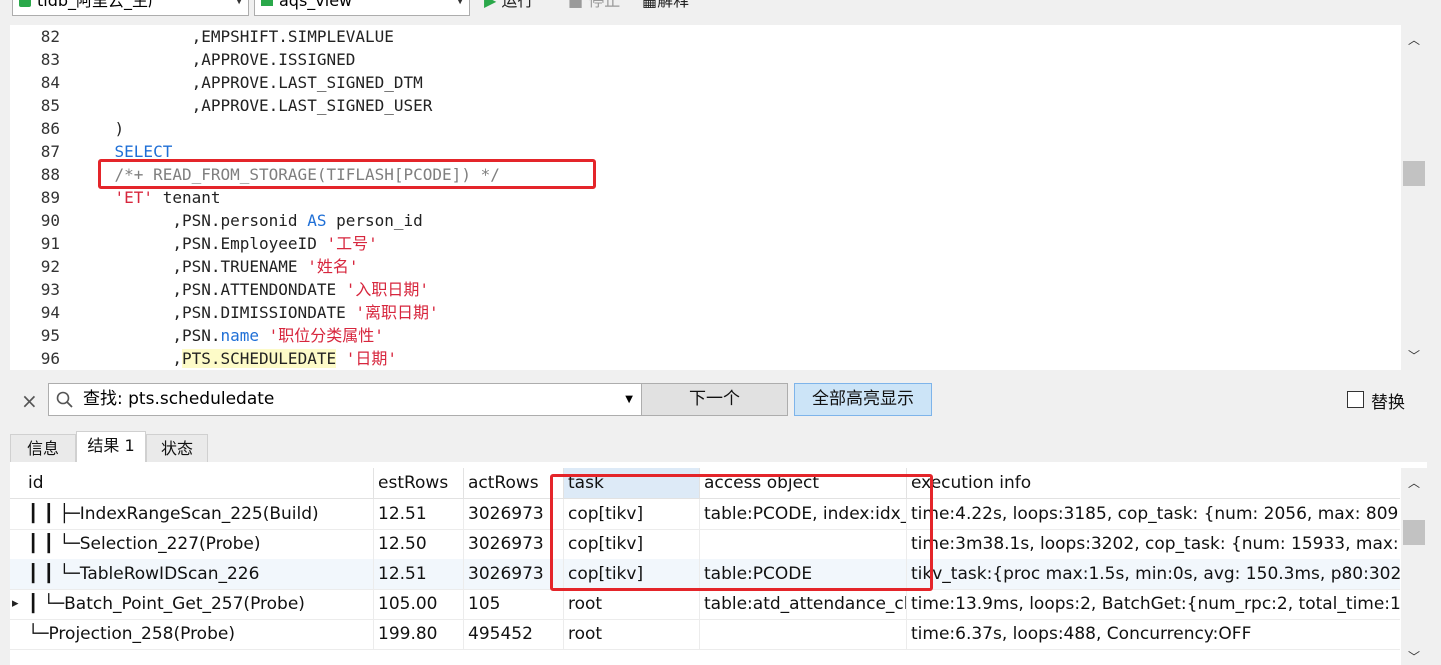  Describe the element at coordinates (333, 266) in the screenshot. I see `code-token: '姓名'` at that location.